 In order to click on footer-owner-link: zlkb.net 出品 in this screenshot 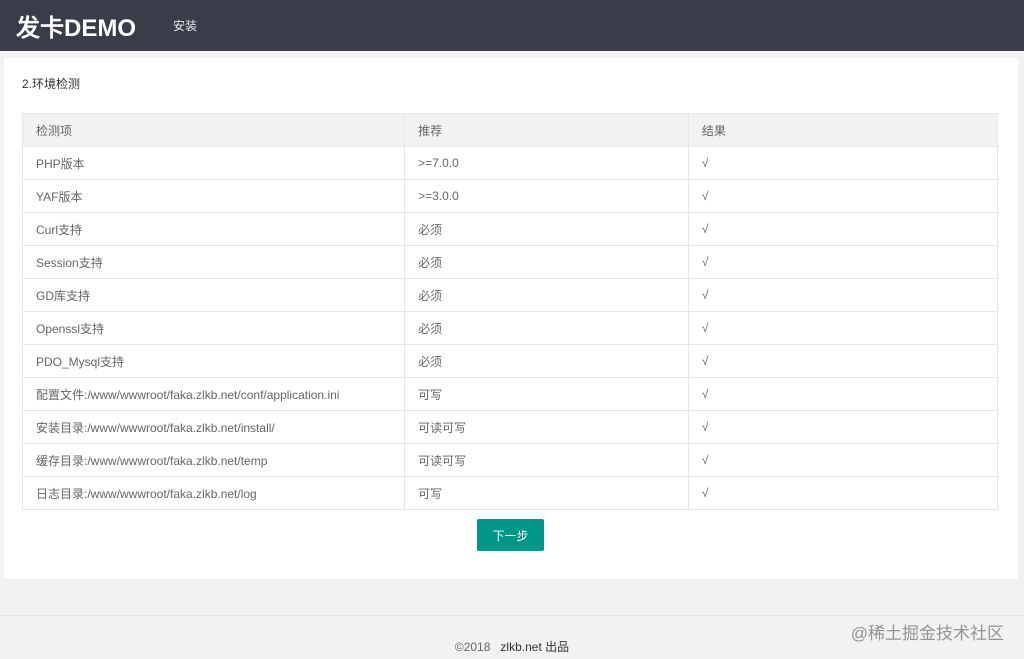, I will do `click(534, 647)`.